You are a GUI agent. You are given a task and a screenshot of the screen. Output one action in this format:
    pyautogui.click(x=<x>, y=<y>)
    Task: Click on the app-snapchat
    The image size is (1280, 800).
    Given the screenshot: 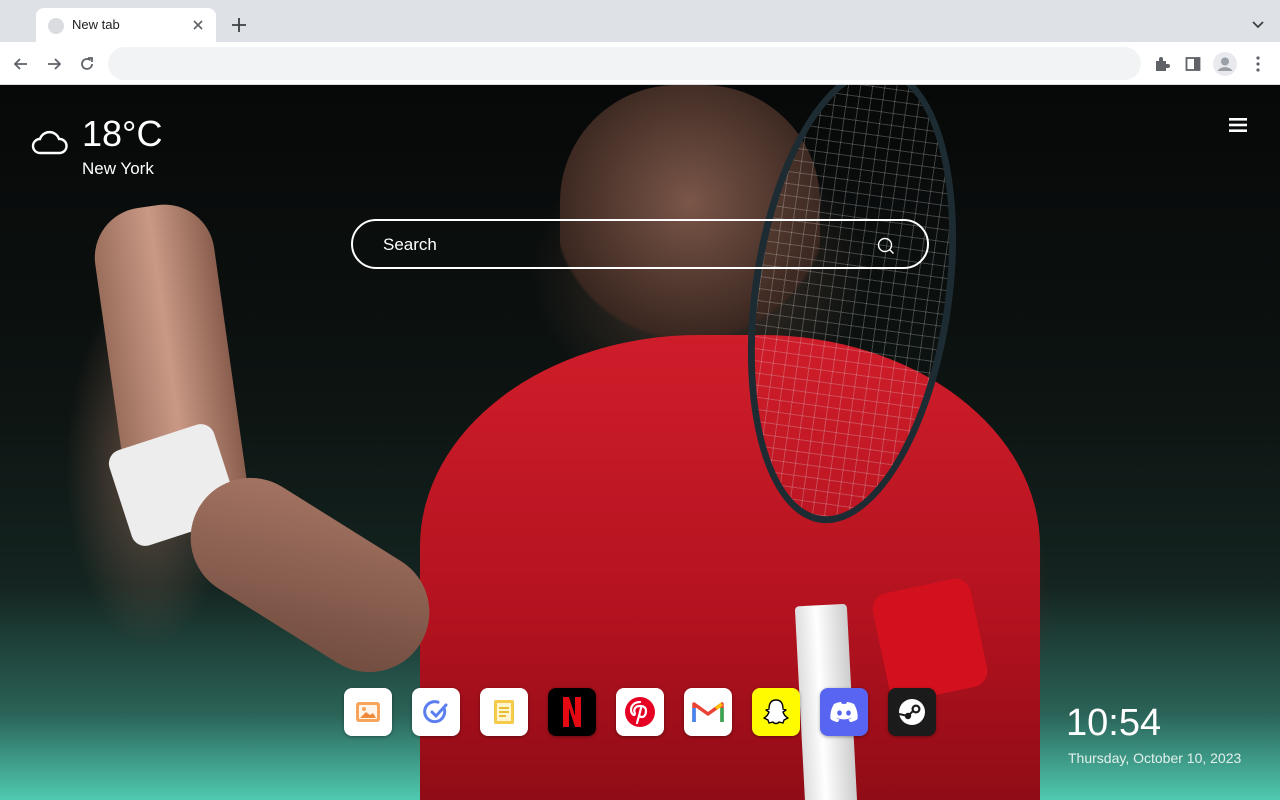 What is the action you would take?
    pyautogui.click(x=776, y=712)
    